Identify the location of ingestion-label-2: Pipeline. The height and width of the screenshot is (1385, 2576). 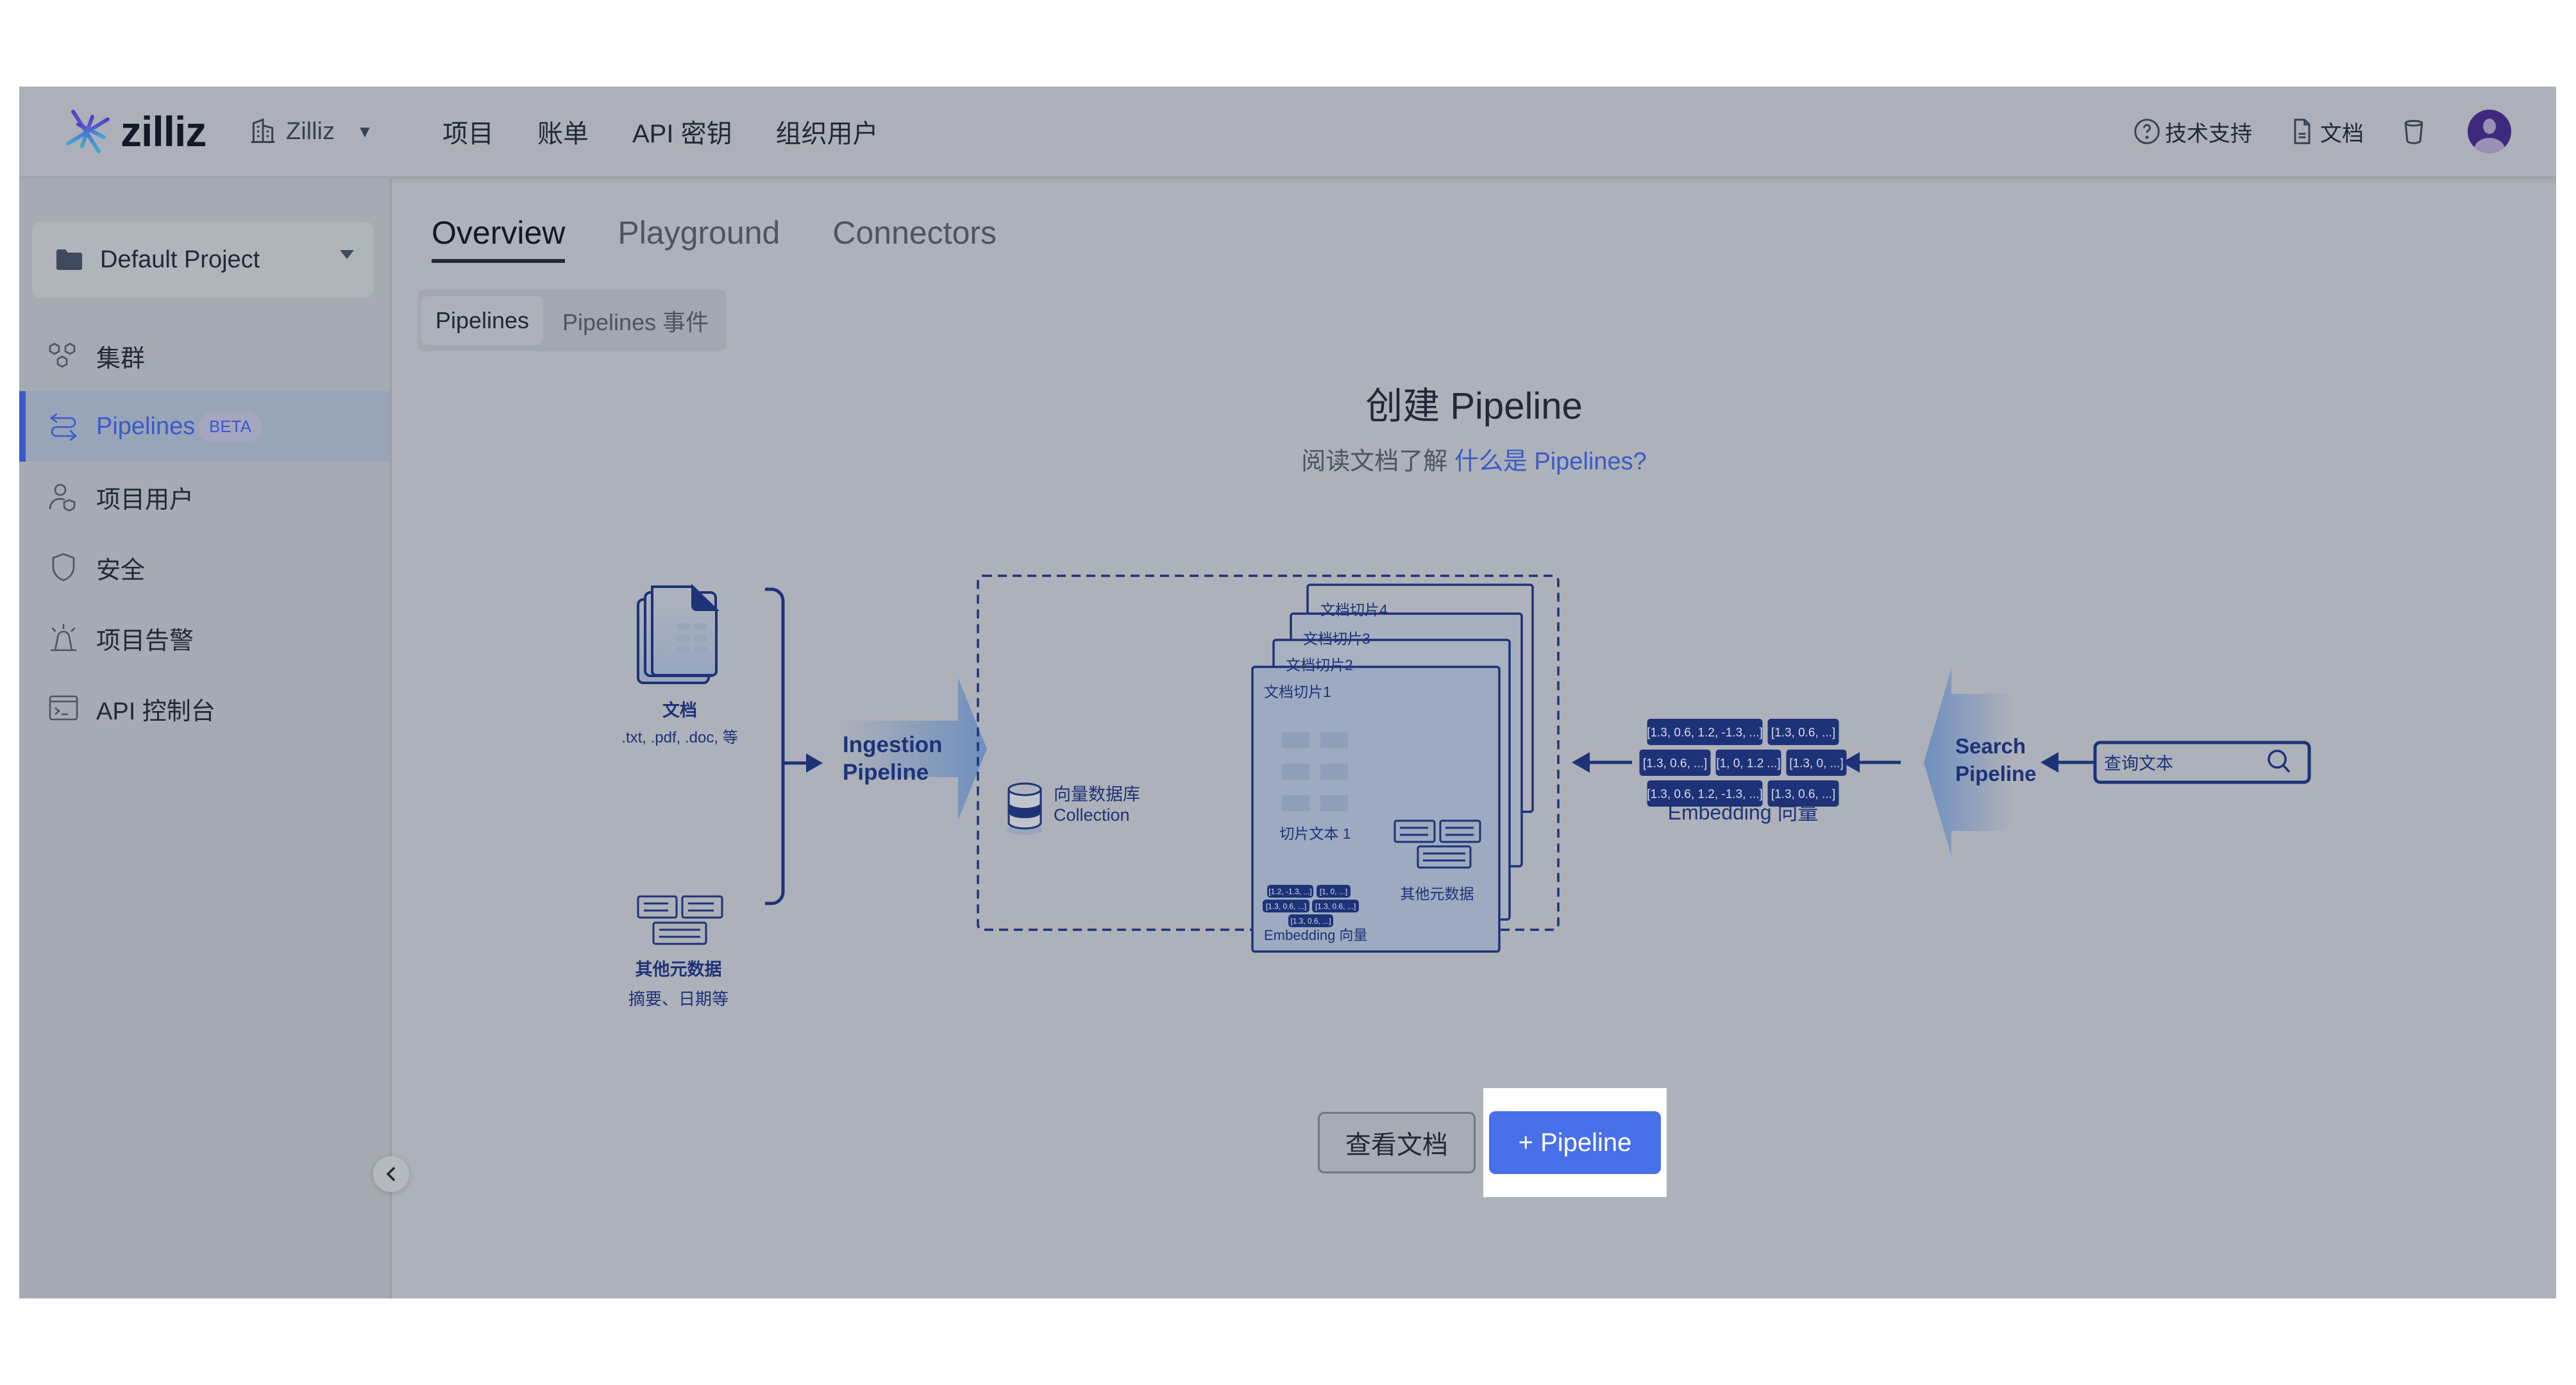
(886, 772).